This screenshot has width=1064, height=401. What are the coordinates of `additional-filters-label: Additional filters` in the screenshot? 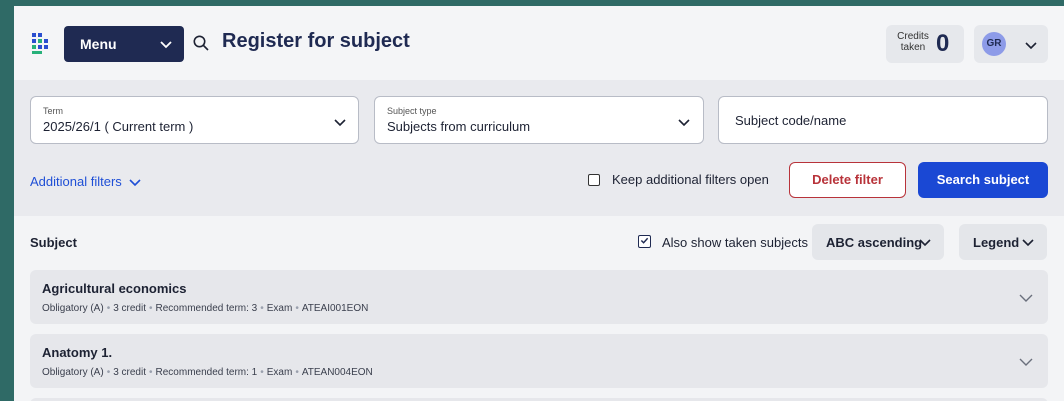 It's located at (76, 181).